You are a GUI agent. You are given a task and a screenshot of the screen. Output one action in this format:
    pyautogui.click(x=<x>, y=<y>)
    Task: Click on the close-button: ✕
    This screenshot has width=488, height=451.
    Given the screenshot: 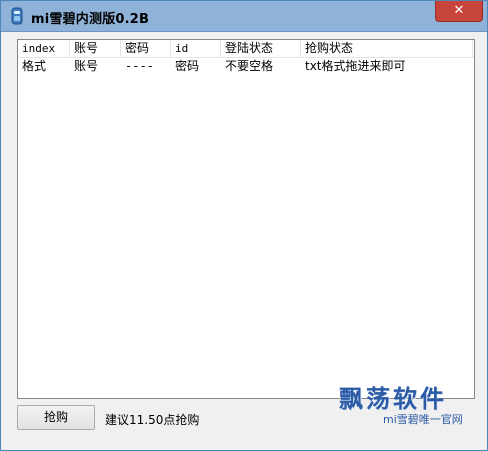 What is the action you would take?
    pyautogui.click(x=459, y=11)
    